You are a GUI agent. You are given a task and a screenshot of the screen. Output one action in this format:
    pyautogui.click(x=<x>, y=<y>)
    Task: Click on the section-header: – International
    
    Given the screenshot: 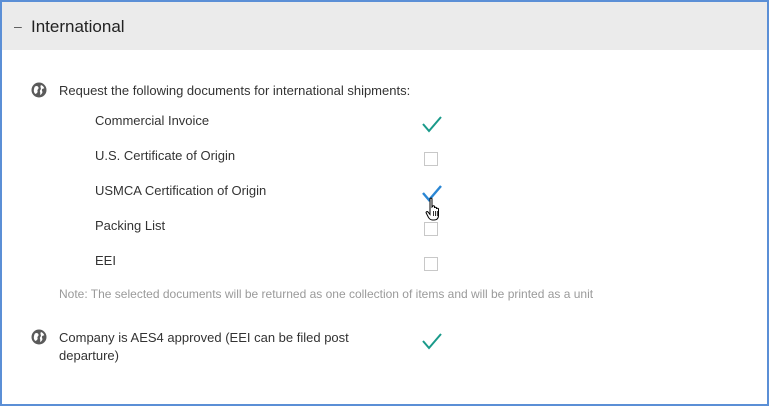 What is the action you would take?
    pyautogui.click(x=384, y=26)
    